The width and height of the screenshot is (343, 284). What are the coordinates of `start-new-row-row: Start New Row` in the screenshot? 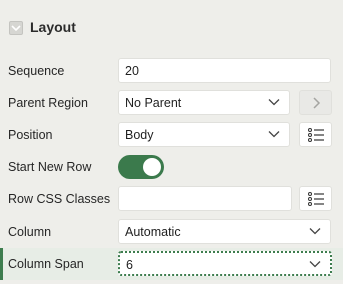 It's located at (171, 167).